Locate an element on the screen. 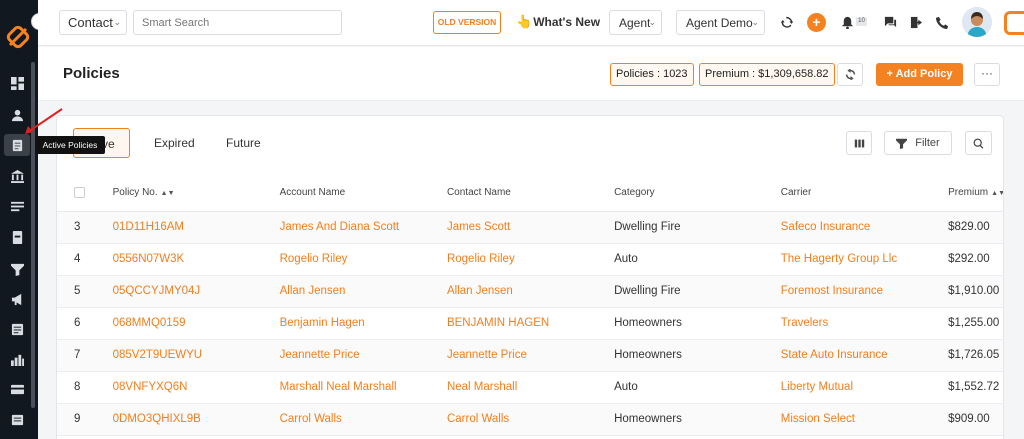 This screenshot has width=1024, height=439. account-name-link: Carrol Walls is located at coordinates (363, 419).